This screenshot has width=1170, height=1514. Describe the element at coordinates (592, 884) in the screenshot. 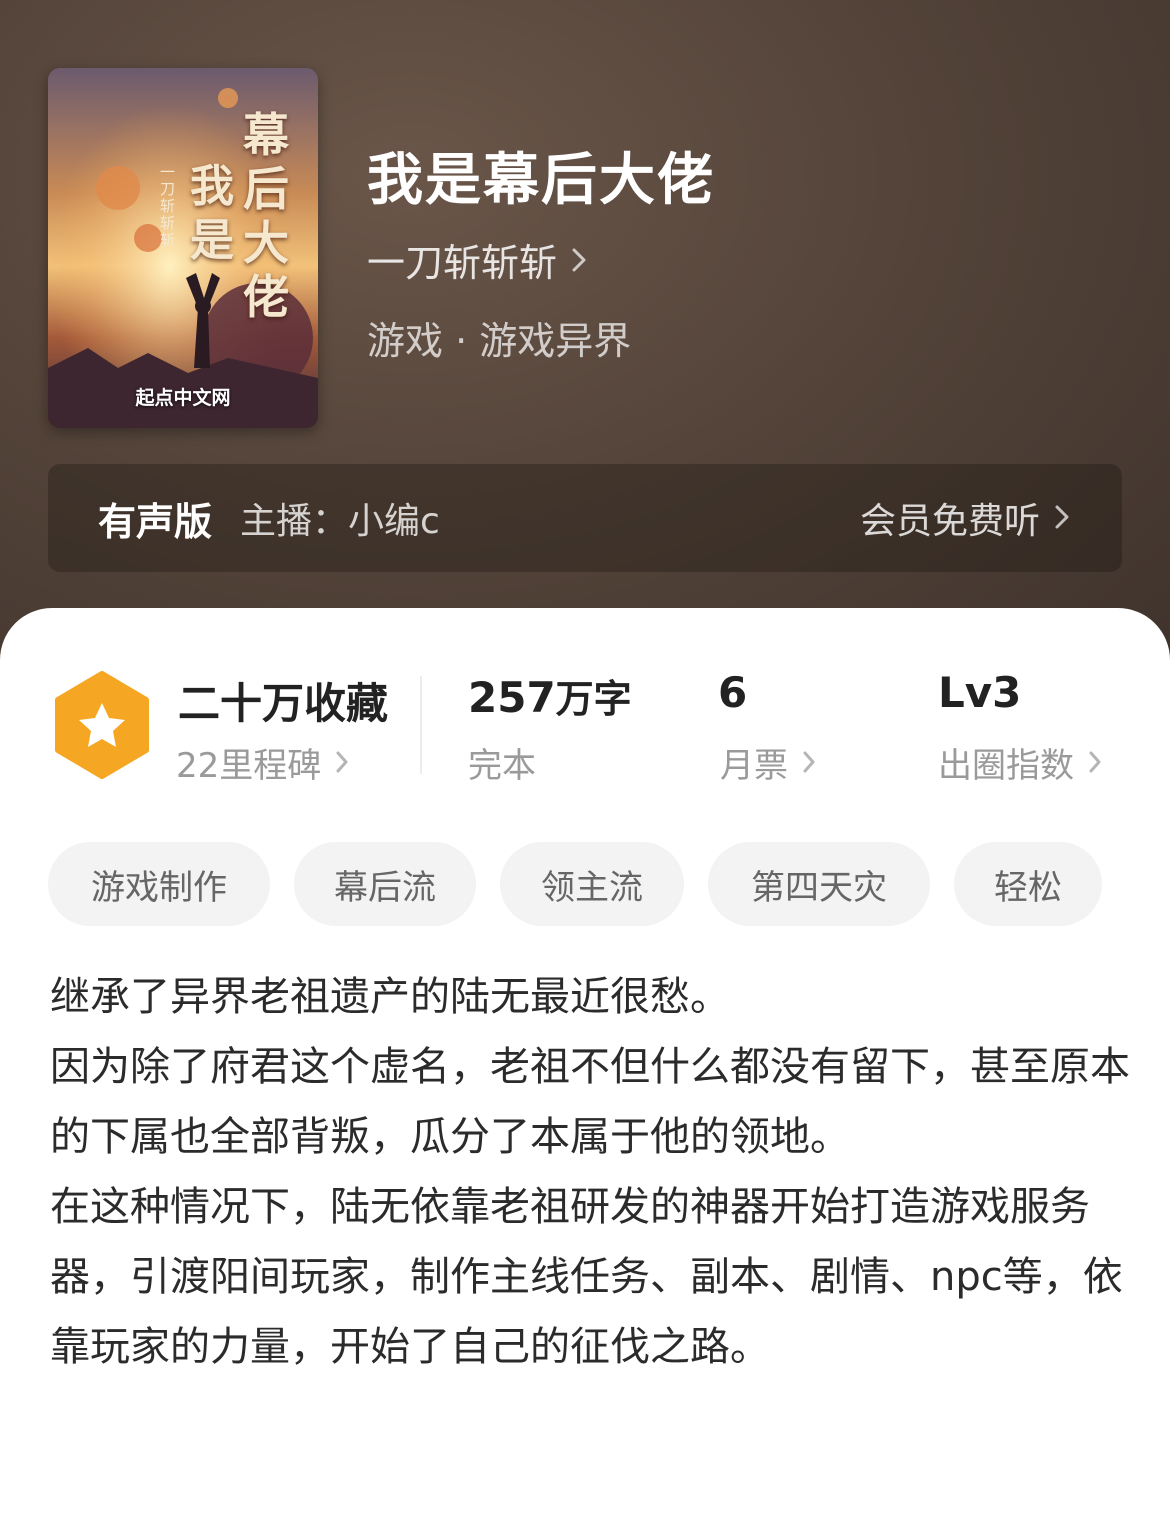

I see `tag-lord: 领主流` at that location.